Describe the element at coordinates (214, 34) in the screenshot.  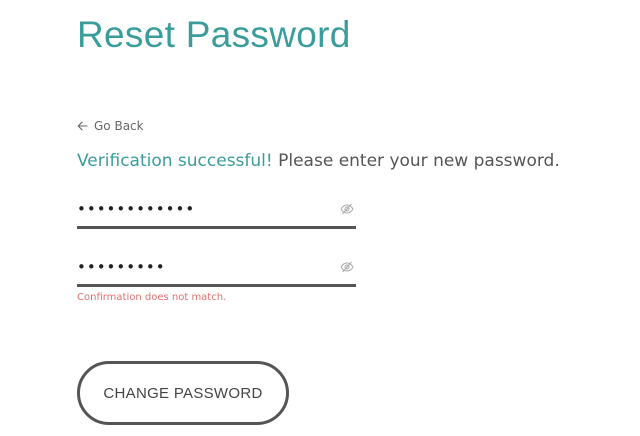
I see `page-title: Reset Password` at that location.